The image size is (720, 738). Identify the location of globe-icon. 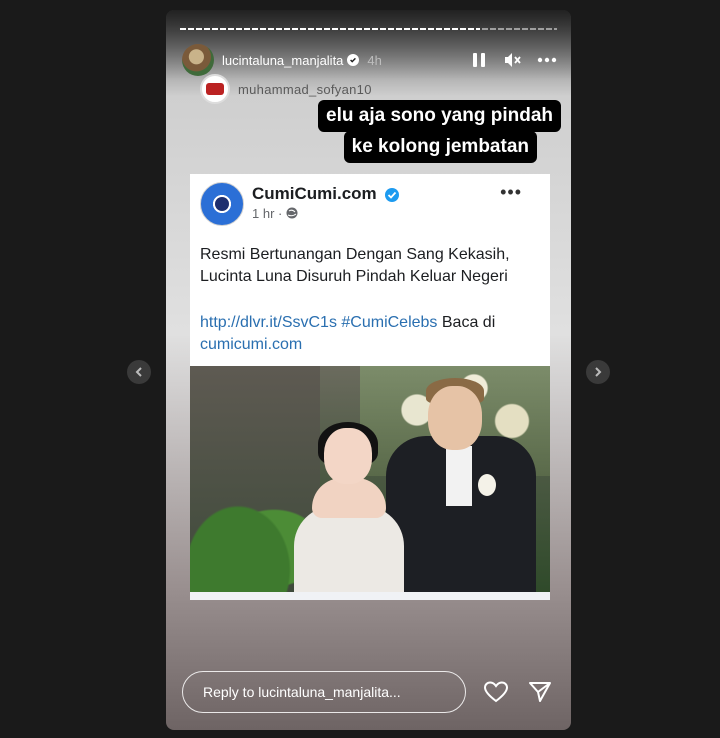
(292, 213).